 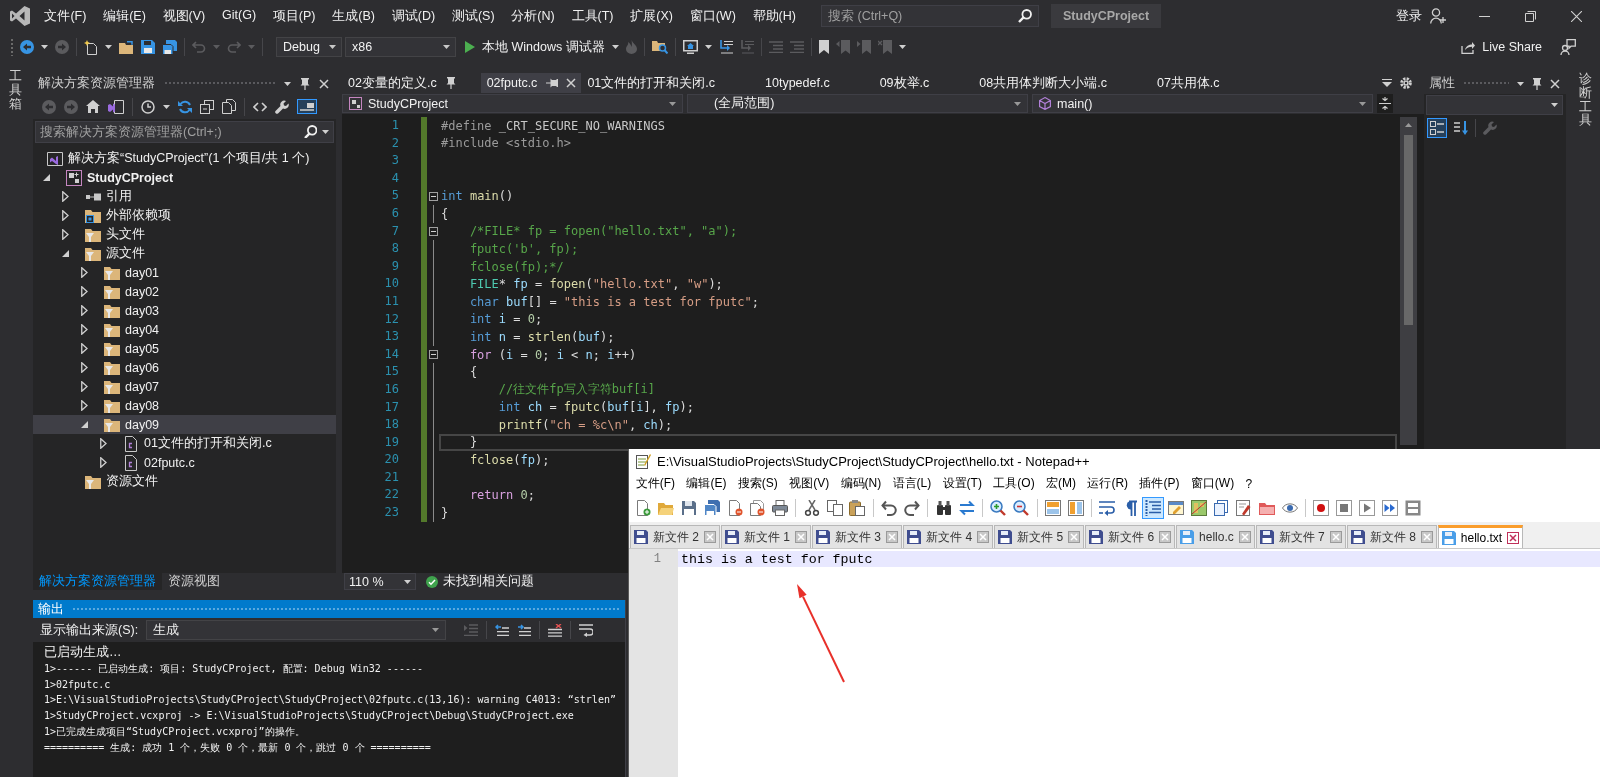 I want to click on menu-item: 设置(T), so click(x=962, y=483).